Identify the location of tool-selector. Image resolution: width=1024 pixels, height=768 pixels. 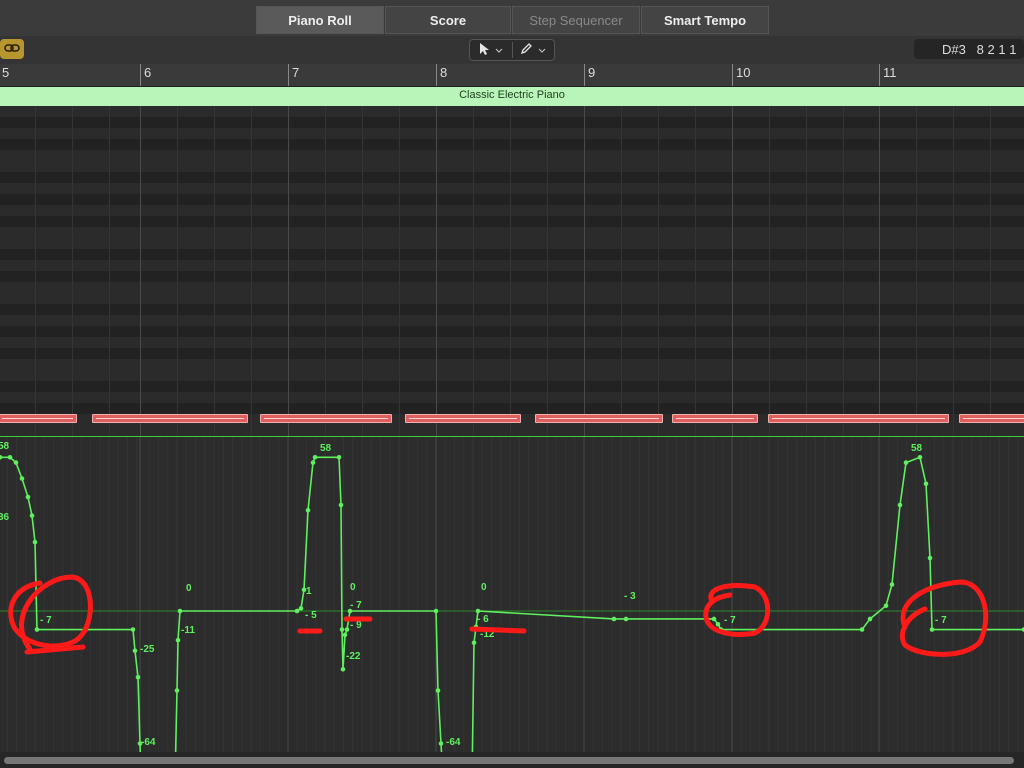
(512, 50).